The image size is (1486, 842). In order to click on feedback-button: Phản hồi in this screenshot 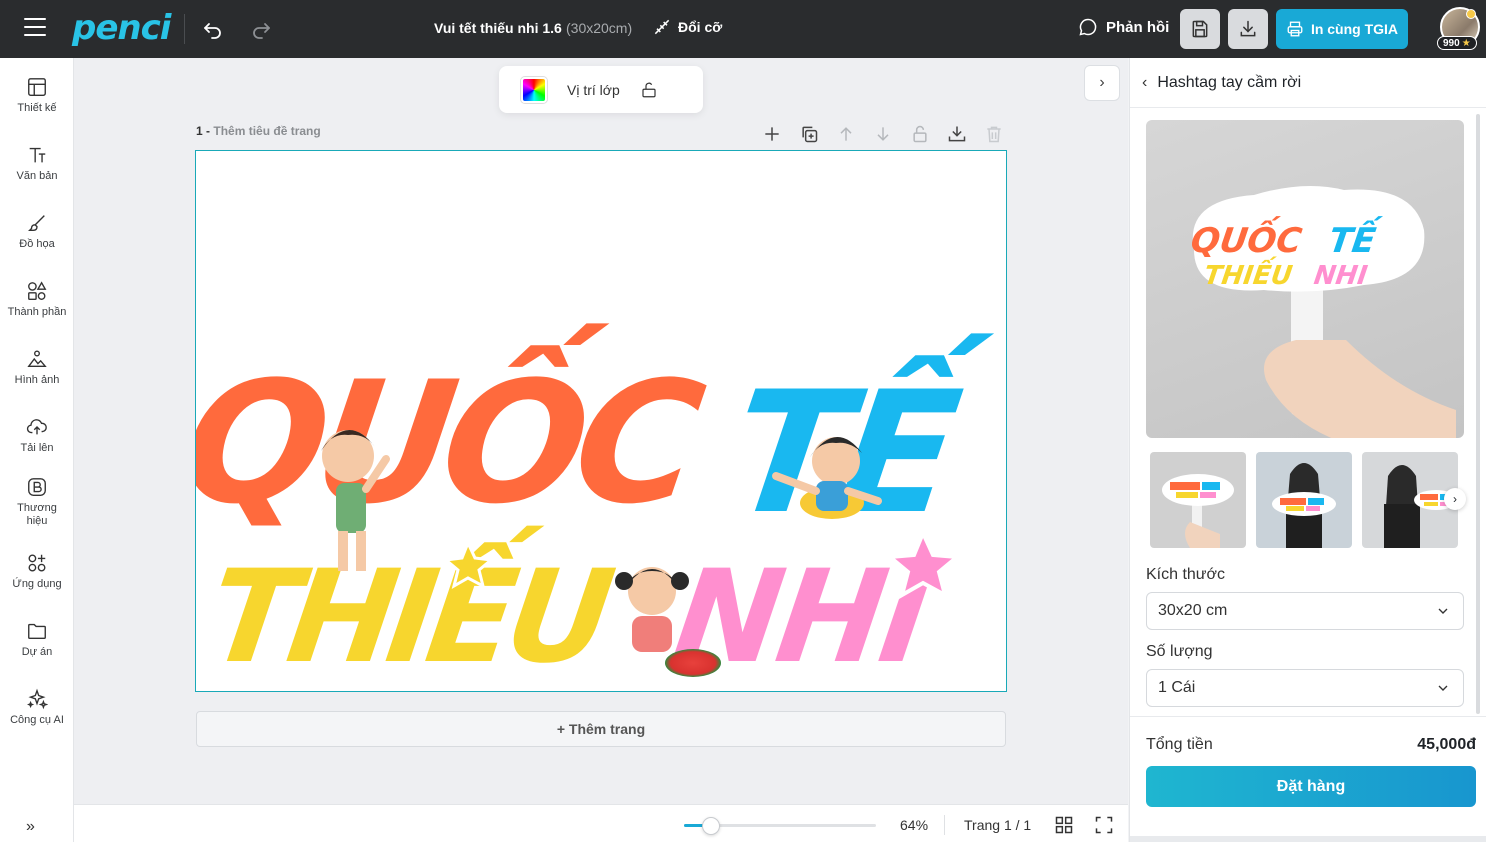, I will do `click(1123, 27)`.